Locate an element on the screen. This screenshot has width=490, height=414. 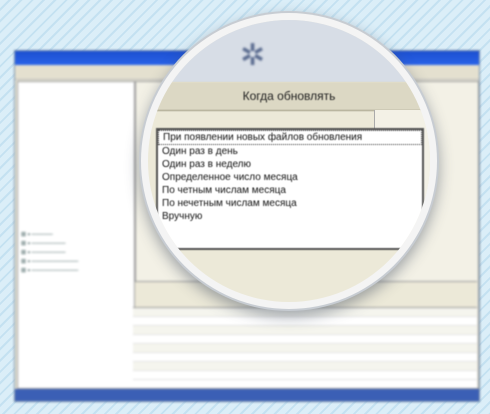
option-even-days: По четным числам месяца is located at coordinates (290, 190).